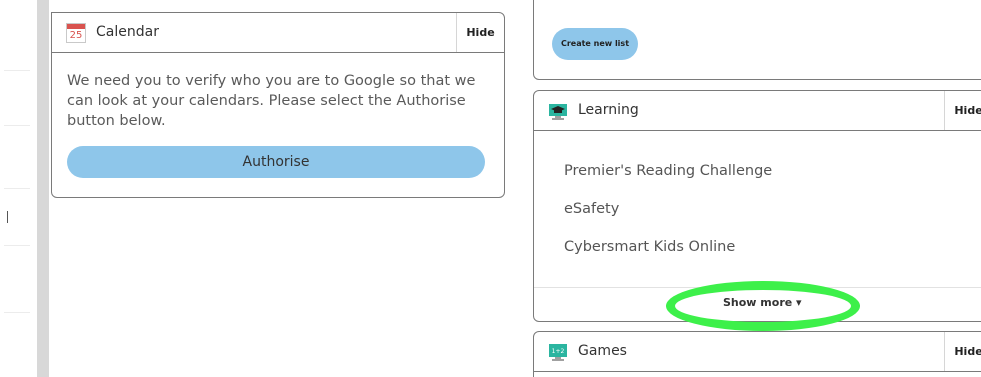 Image resolution: width=981 pixels, height=377 pixels. I want to click on learning-title: Learning, so click(608, 110).